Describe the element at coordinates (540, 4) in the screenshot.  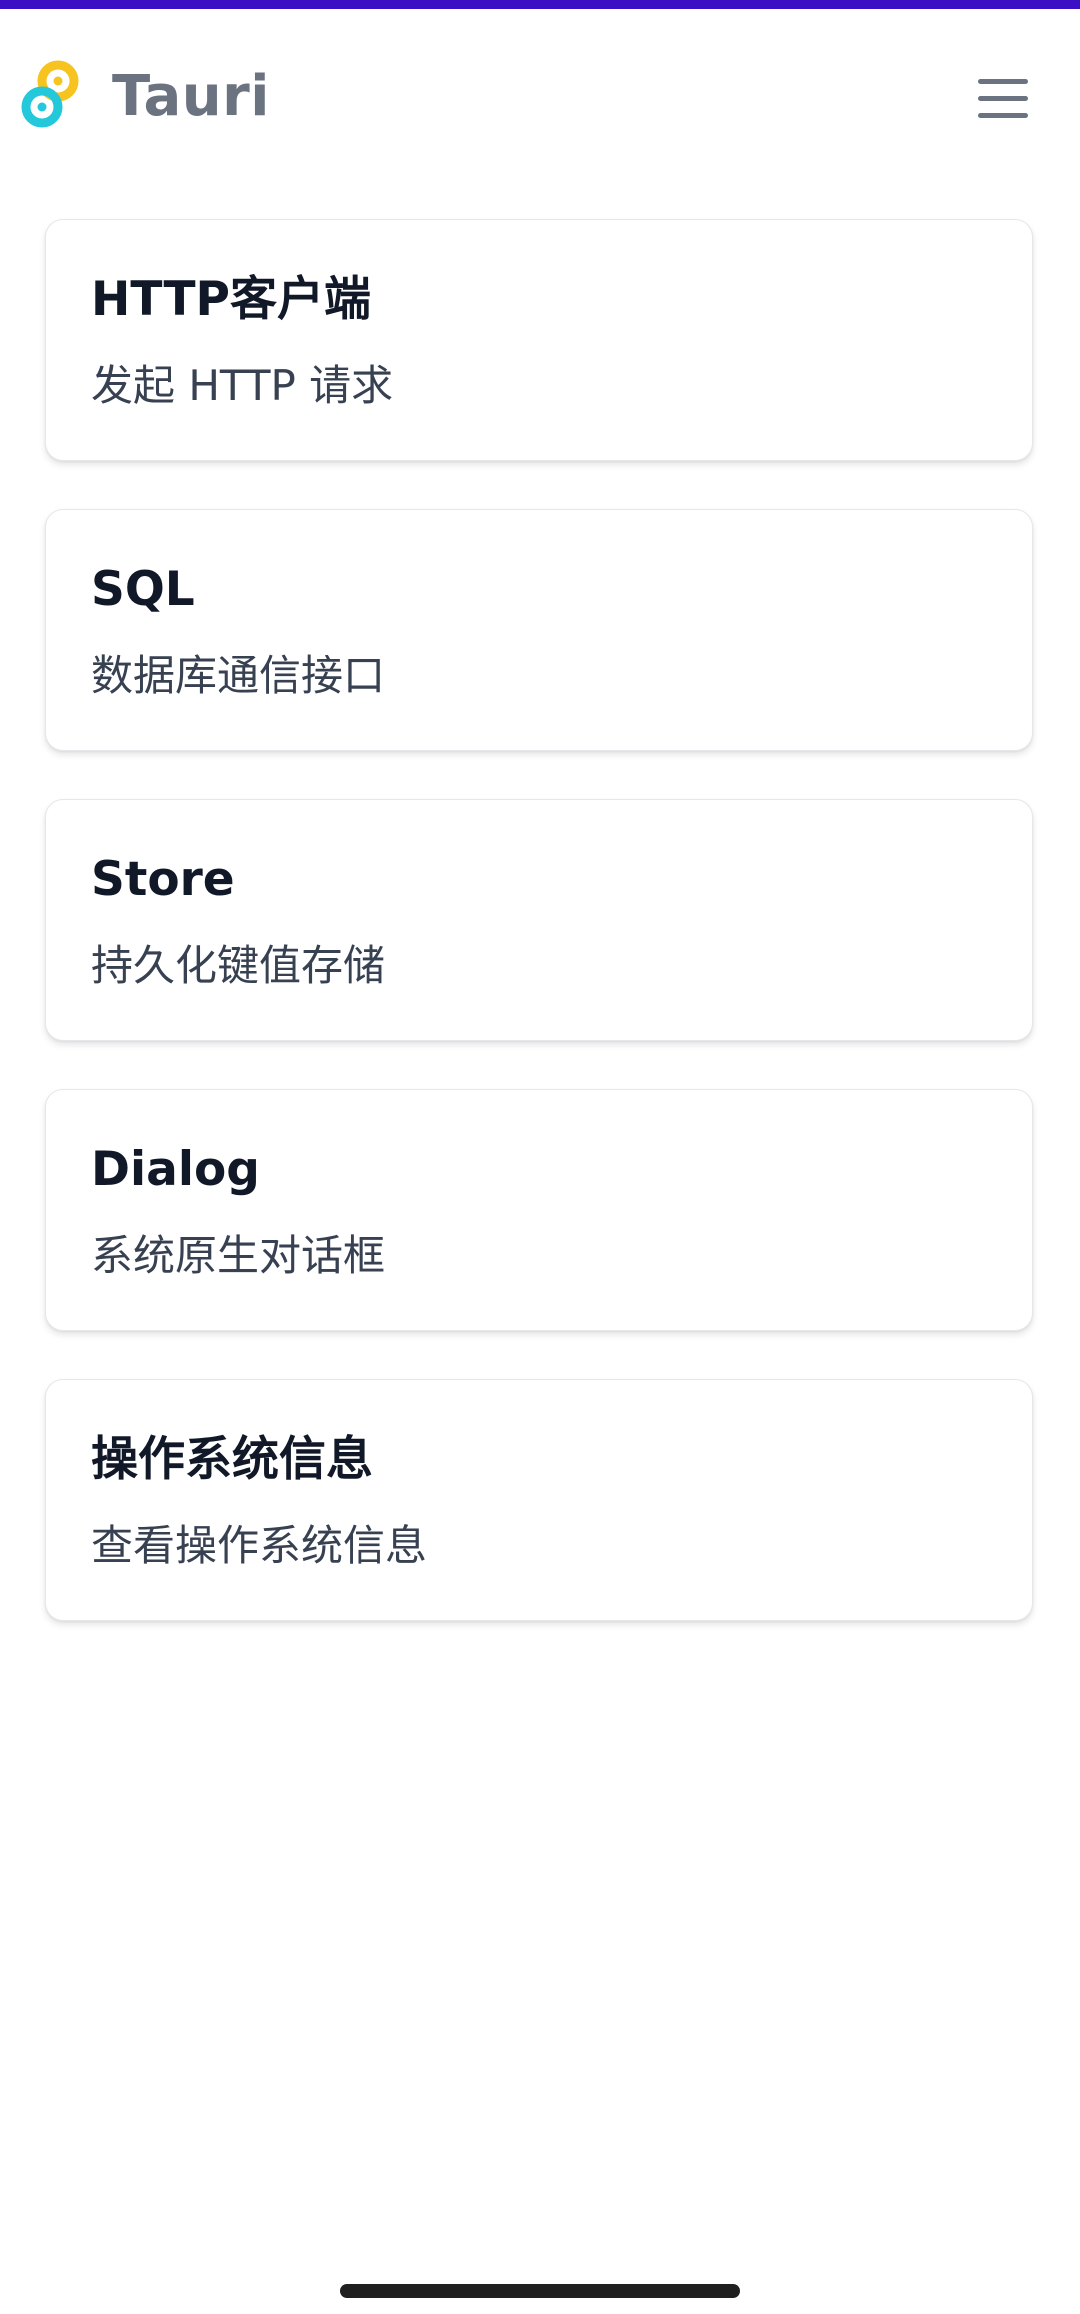
I see `top-accent-bar` at that location.